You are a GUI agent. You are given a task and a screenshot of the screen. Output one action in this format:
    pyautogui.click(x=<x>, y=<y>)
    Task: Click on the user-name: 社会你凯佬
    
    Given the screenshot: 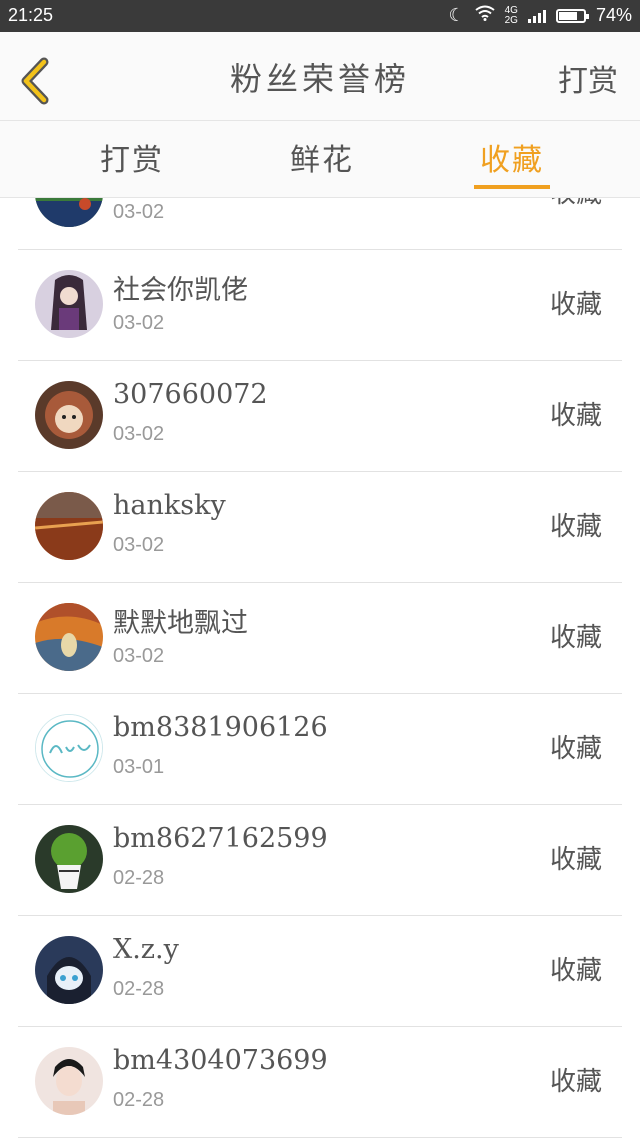 What is the action you would take?
    pyautogui.click(x=180, y=290)
    